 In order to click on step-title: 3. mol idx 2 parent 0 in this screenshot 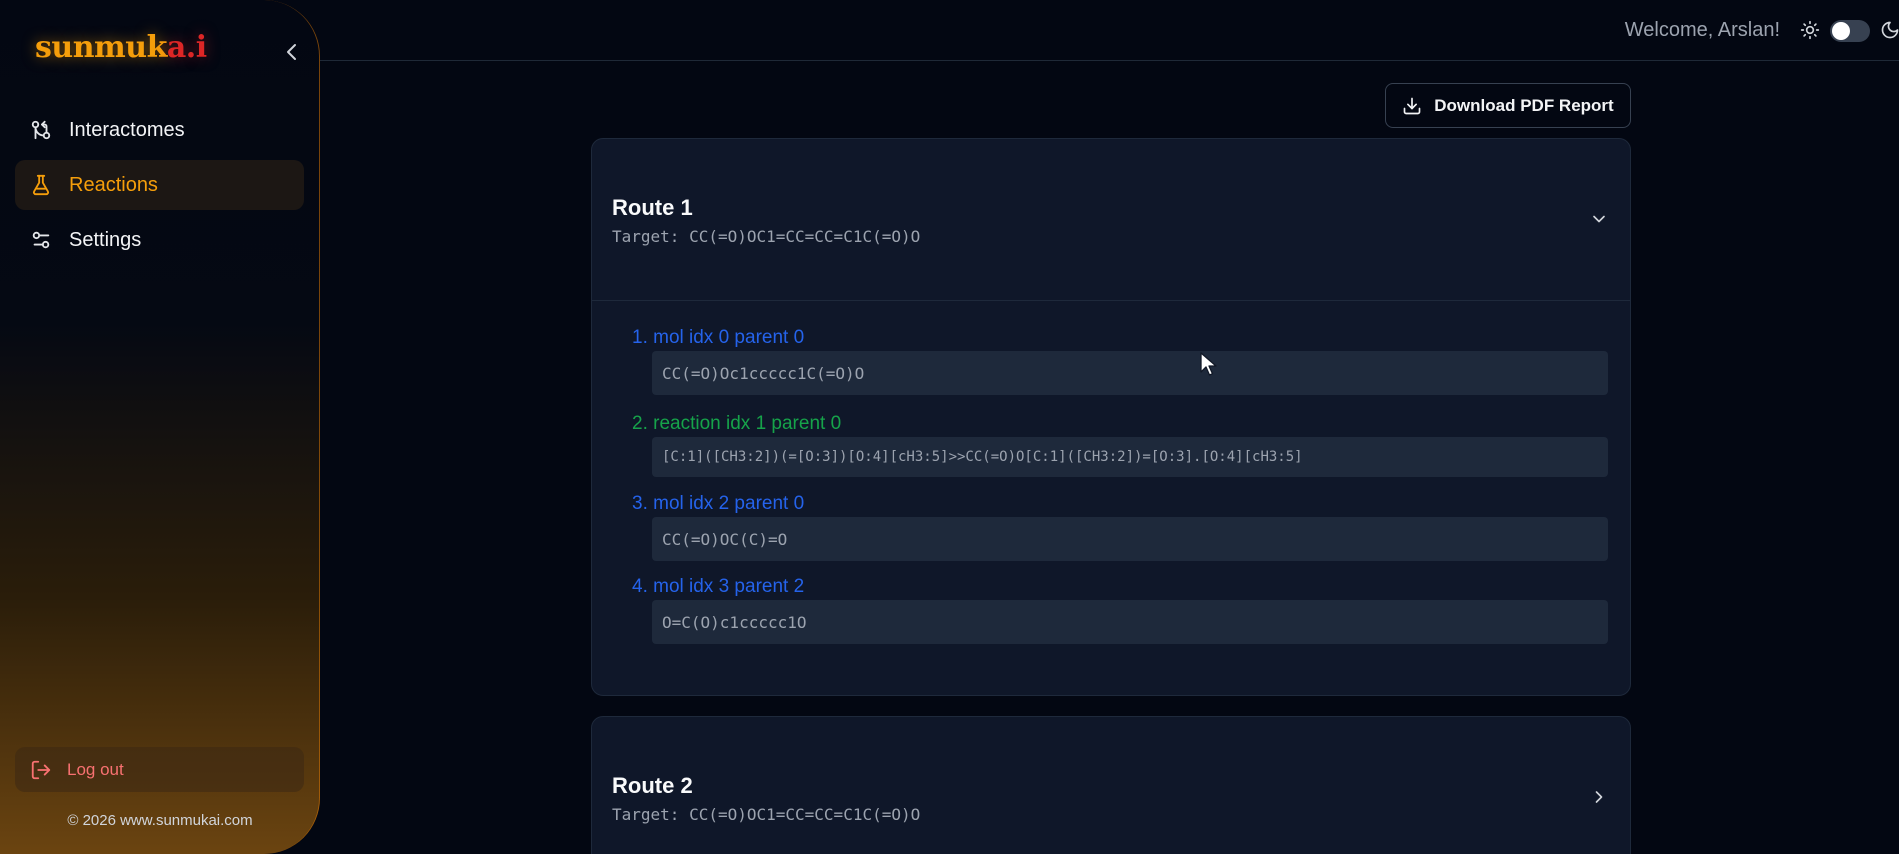, I will do `click(718, 503)`.